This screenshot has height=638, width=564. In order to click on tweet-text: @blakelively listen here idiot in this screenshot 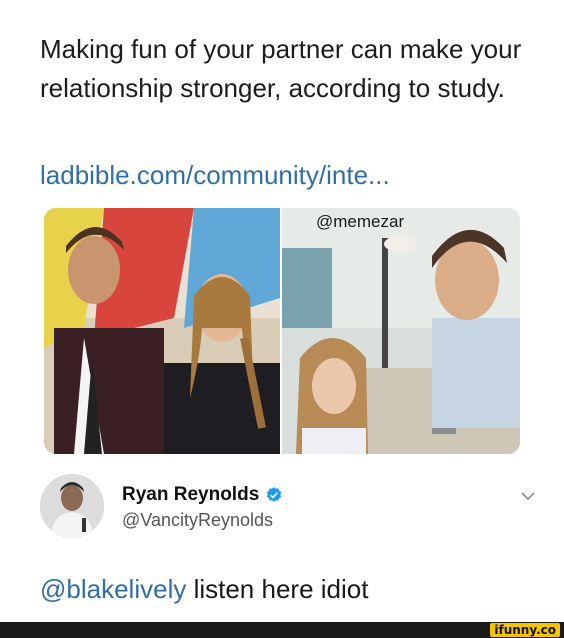, I will do `click(204, 589)`.